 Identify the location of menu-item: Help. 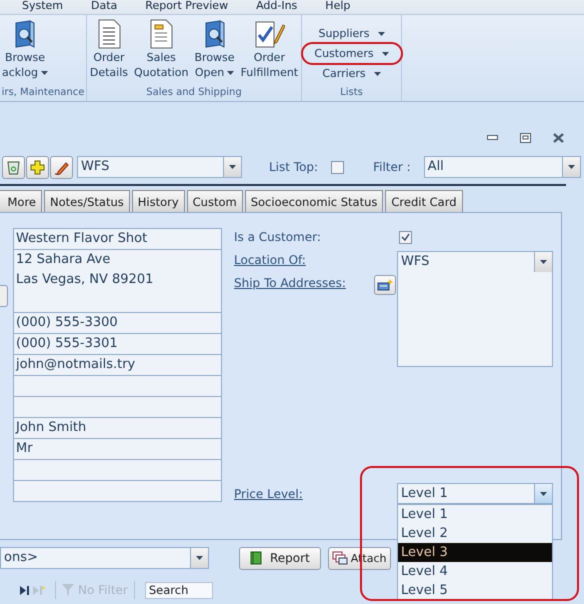
(337, 7).